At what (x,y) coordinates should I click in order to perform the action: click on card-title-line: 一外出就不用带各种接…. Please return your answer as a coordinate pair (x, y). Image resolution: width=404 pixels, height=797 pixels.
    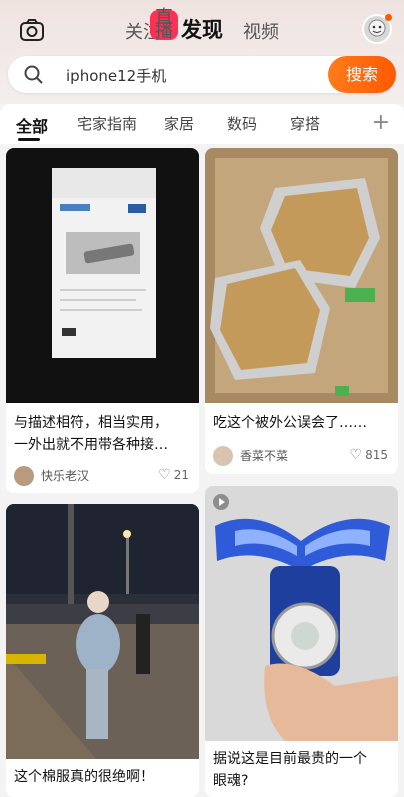
    Looking at the image, I should click on (91, 445).